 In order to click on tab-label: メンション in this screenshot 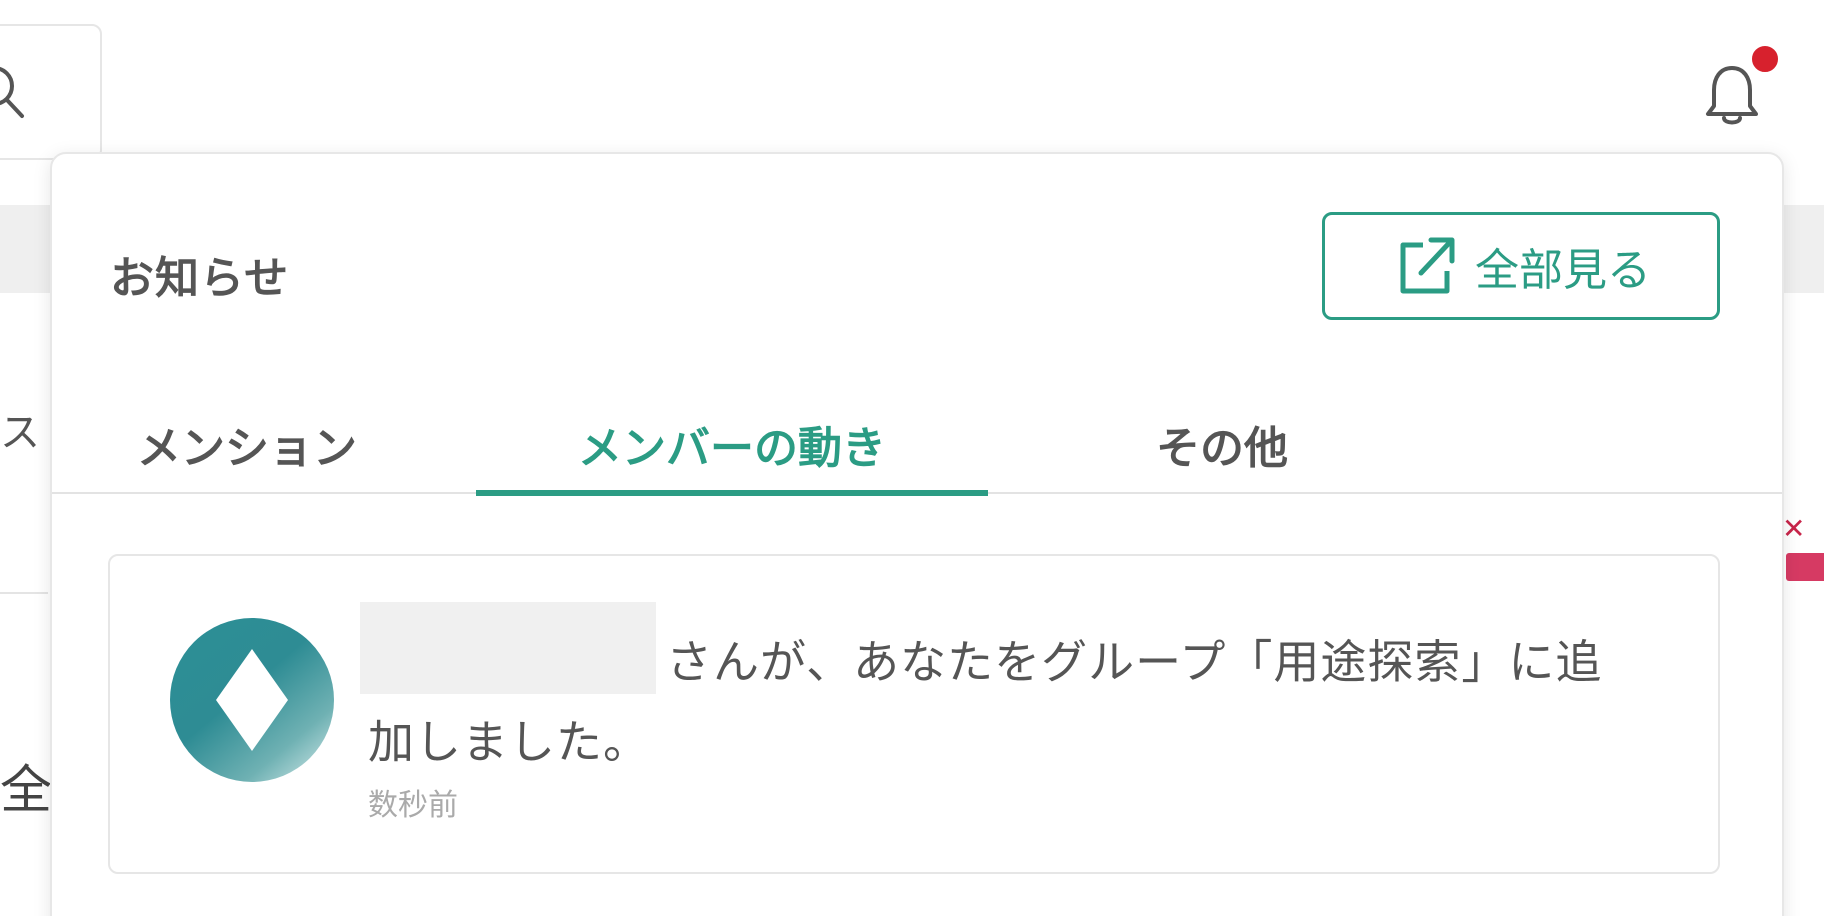, I will do `click(247, 448)`.